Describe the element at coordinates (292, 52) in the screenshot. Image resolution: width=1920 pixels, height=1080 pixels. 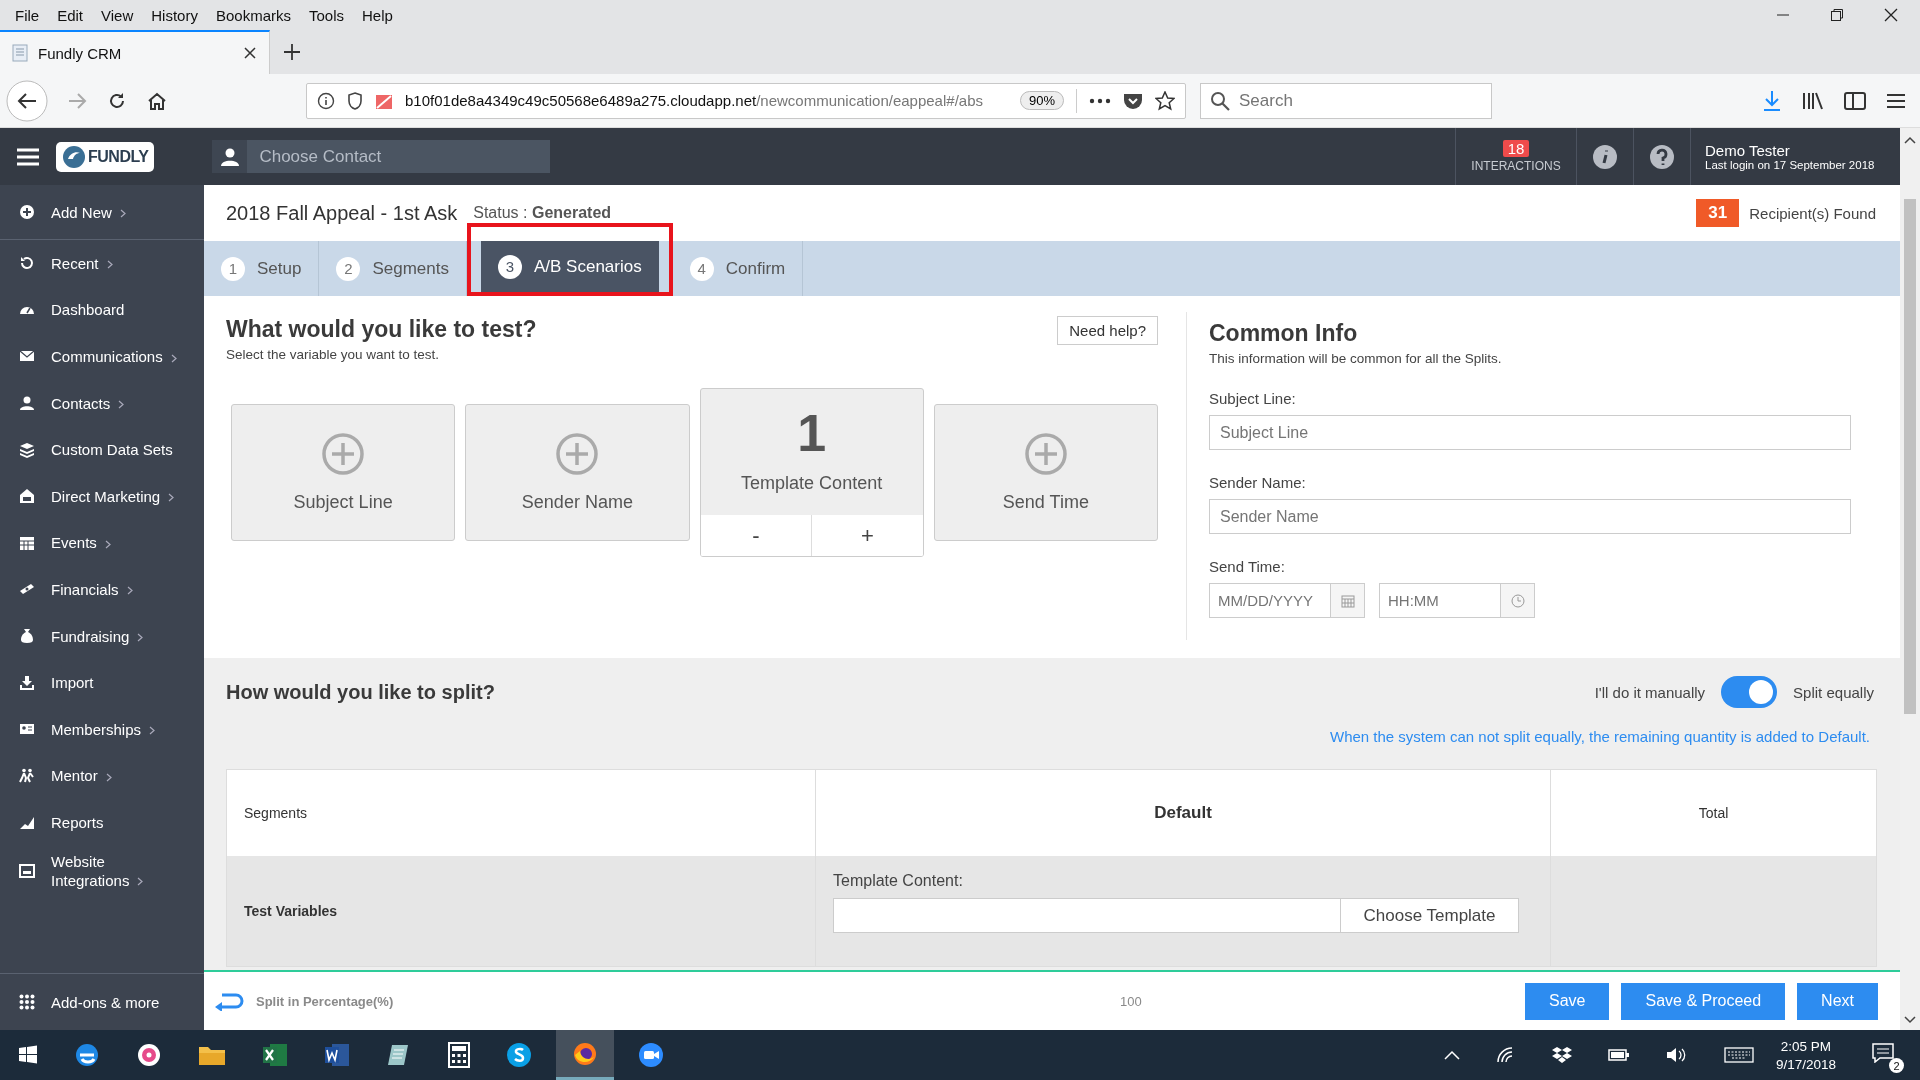
I see `new-tab-icon` at that location.